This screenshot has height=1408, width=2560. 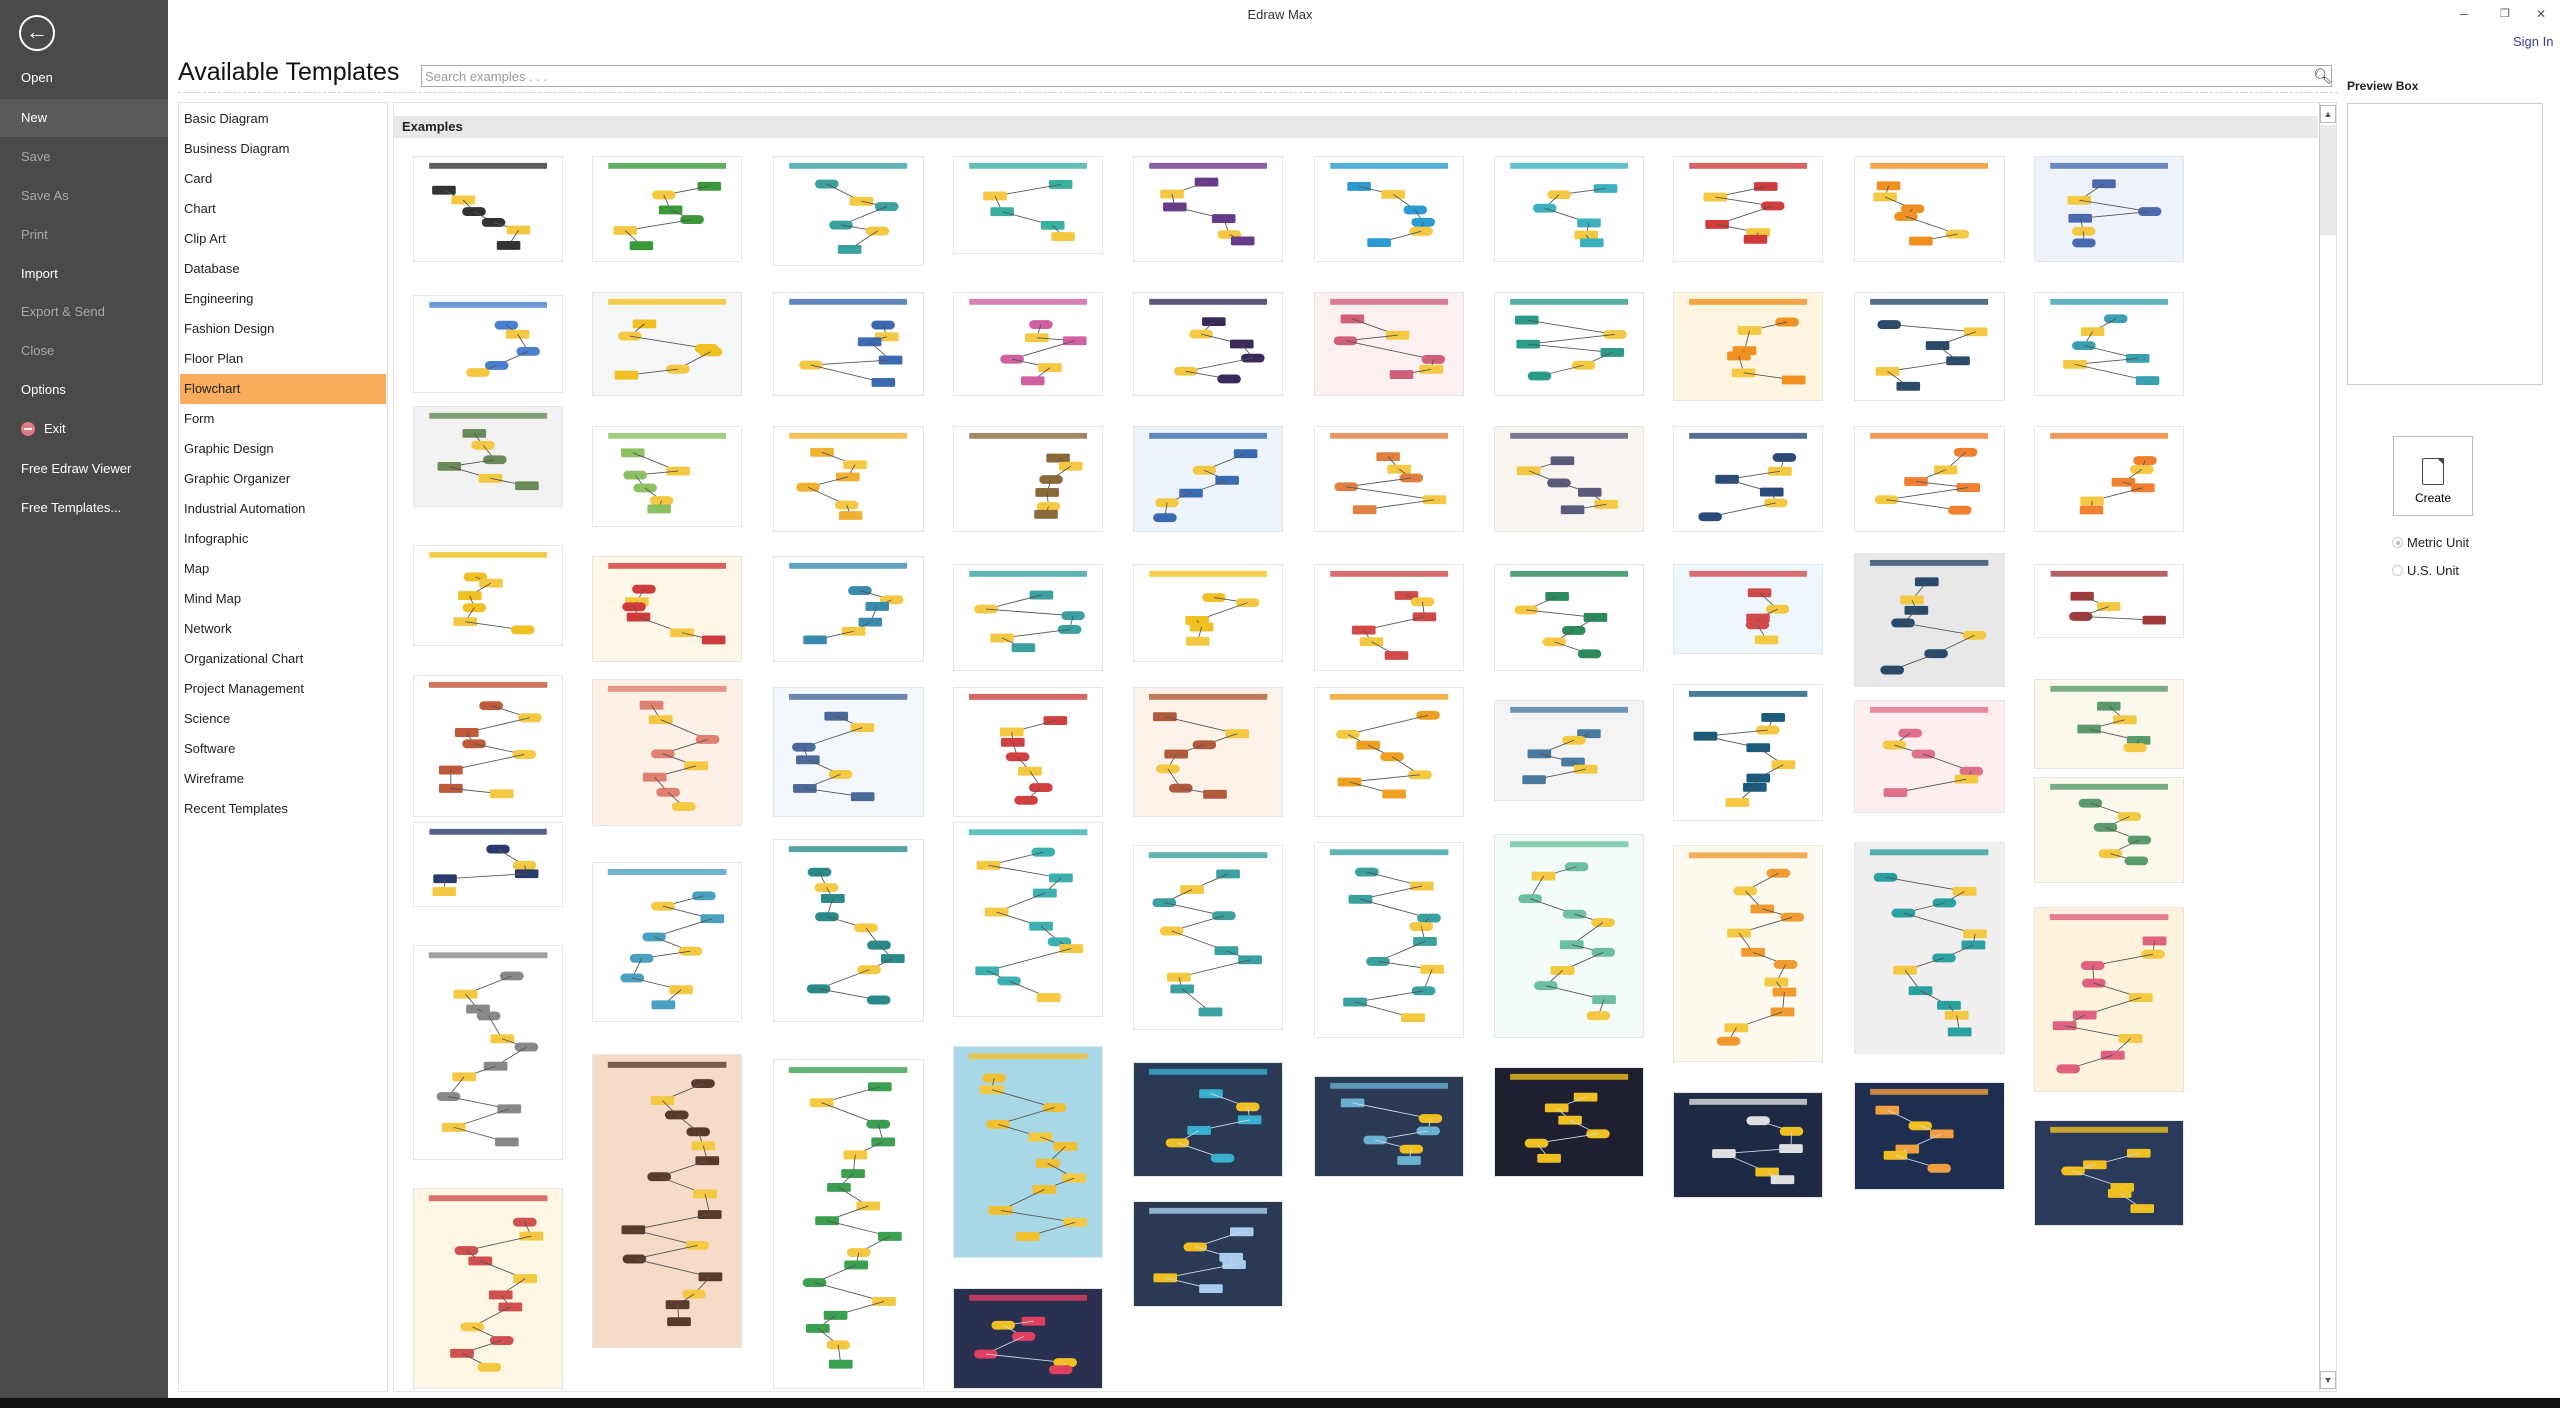 What do you see at coordinates (283, 659) in the screenshot?
I see `category-organizational-chart: Organizational Chart` at bounding box center [283, 659].